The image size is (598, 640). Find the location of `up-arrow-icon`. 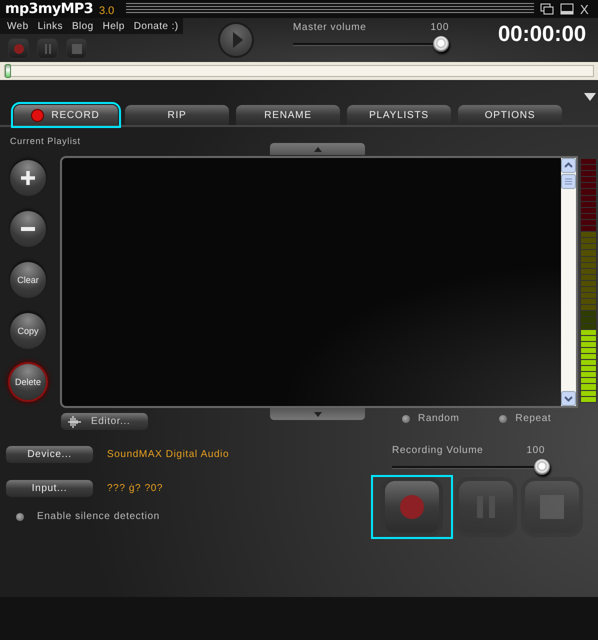

up-arrow-icon is located at coordinates (318, 149).